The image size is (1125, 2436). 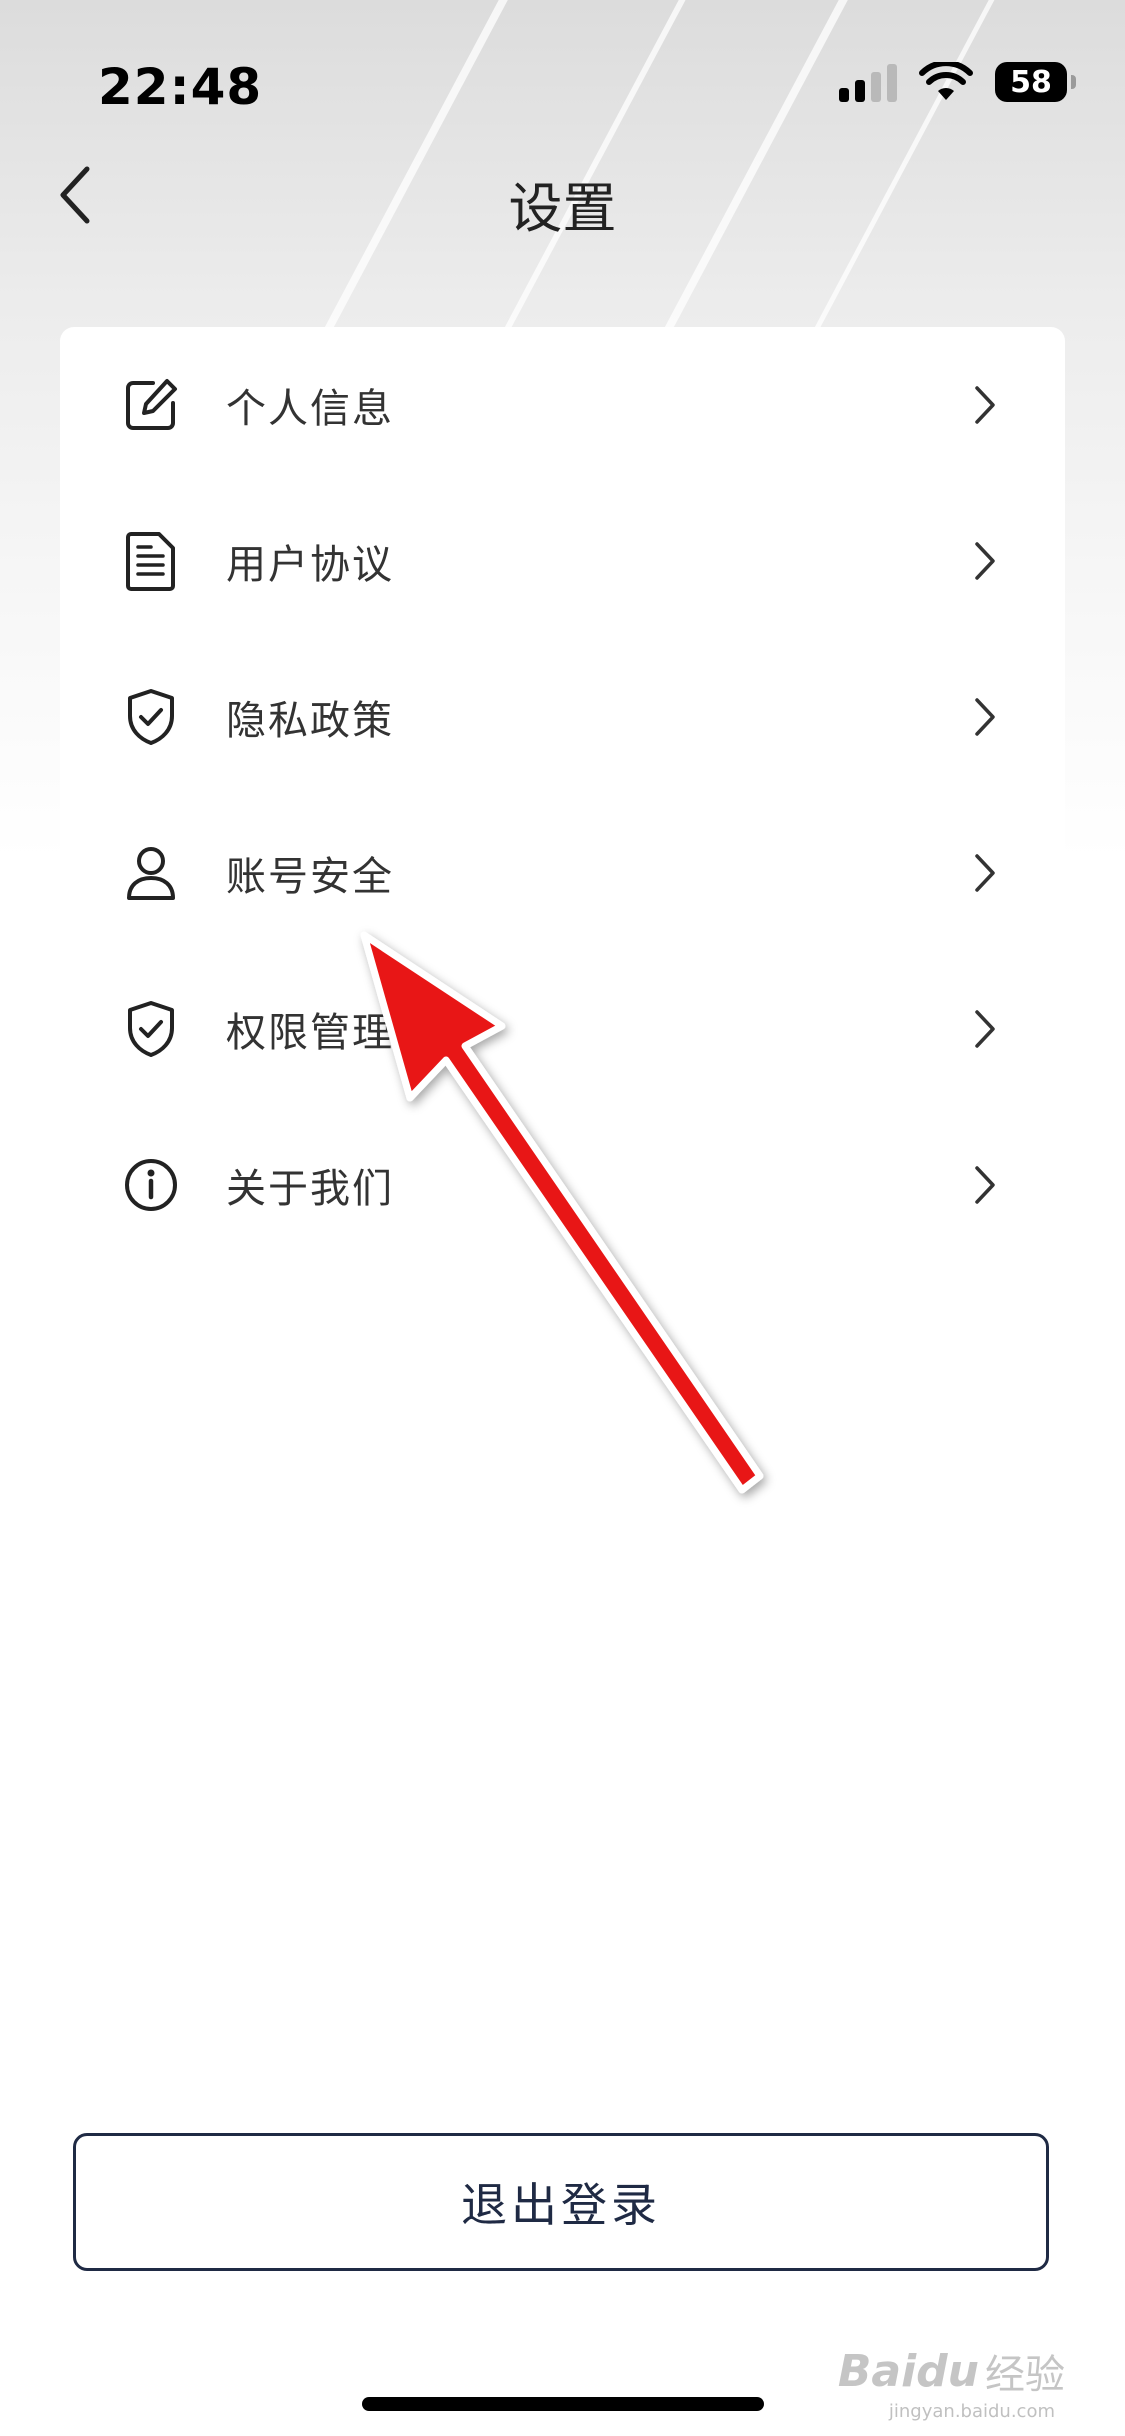 I want to click on menu-item-label: 权限管理, so click(x=310, y=1033).